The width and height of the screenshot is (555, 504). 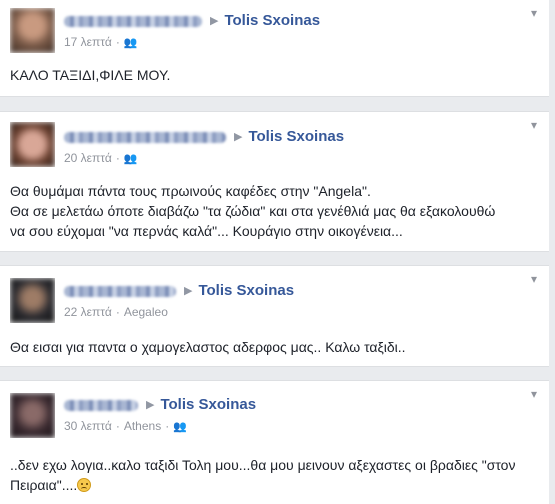 I want to click on timestamp-link: 17 λεπτά, so click(x=88, y=42).